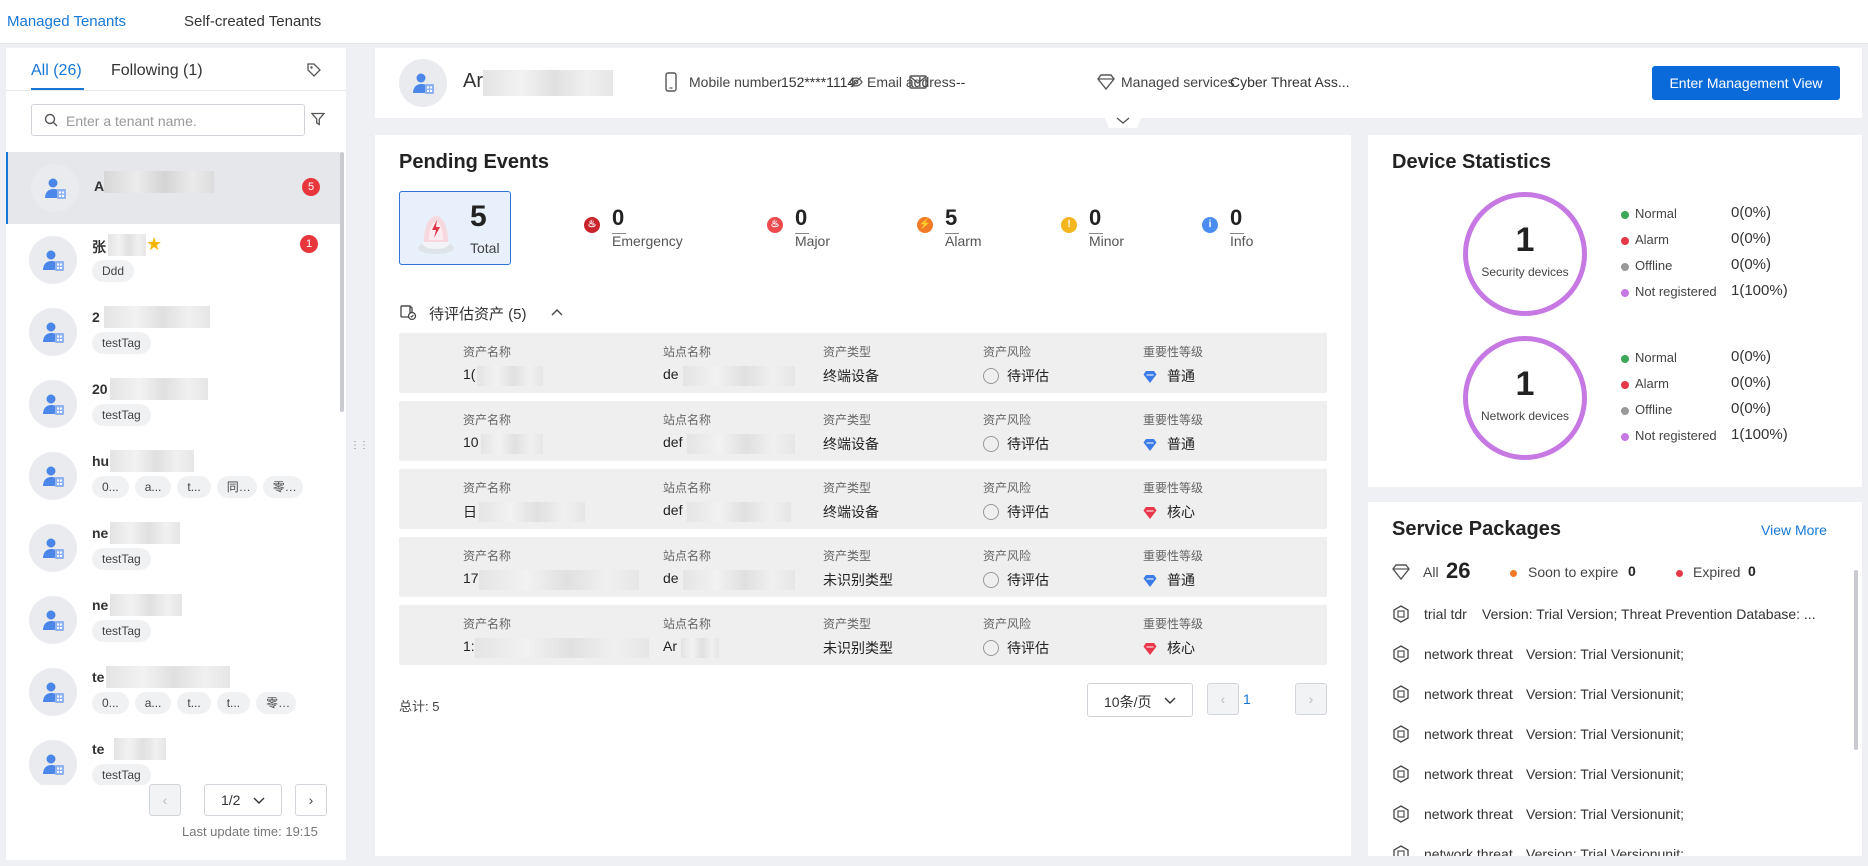 The image size is (1868, 866). What do you see at coordinates (473, 81) in the screenshot?
I see `tenant-title: Ar` at bounding box center [473, 81].